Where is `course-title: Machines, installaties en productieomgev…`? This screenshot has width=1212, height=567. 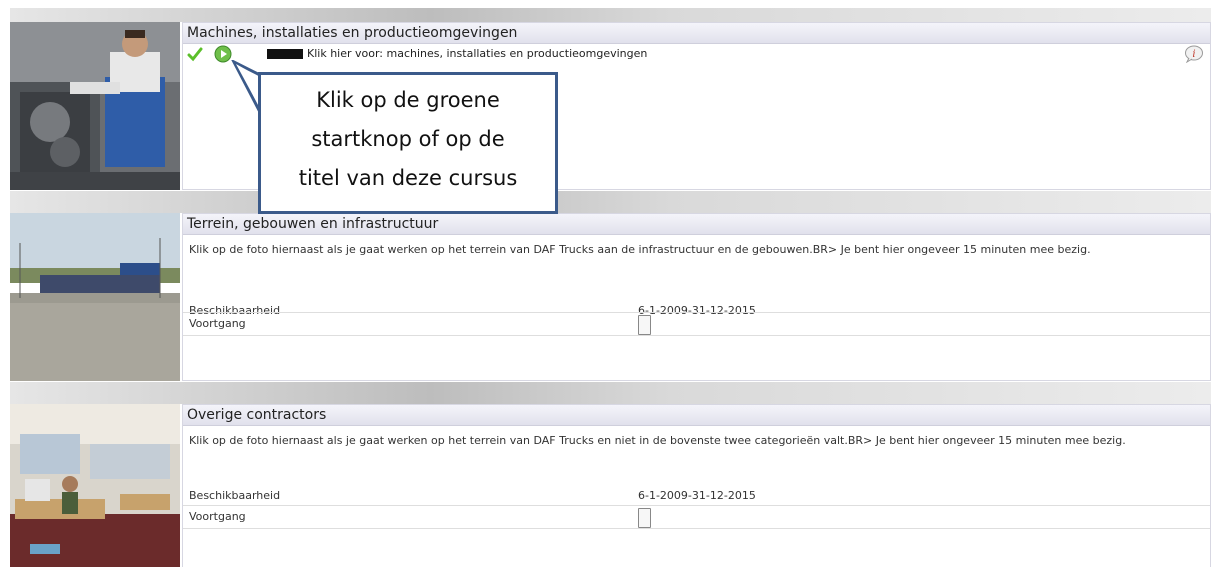
course-title: Machines, installaties en productieomgev… is located at coordinates (696, 33).